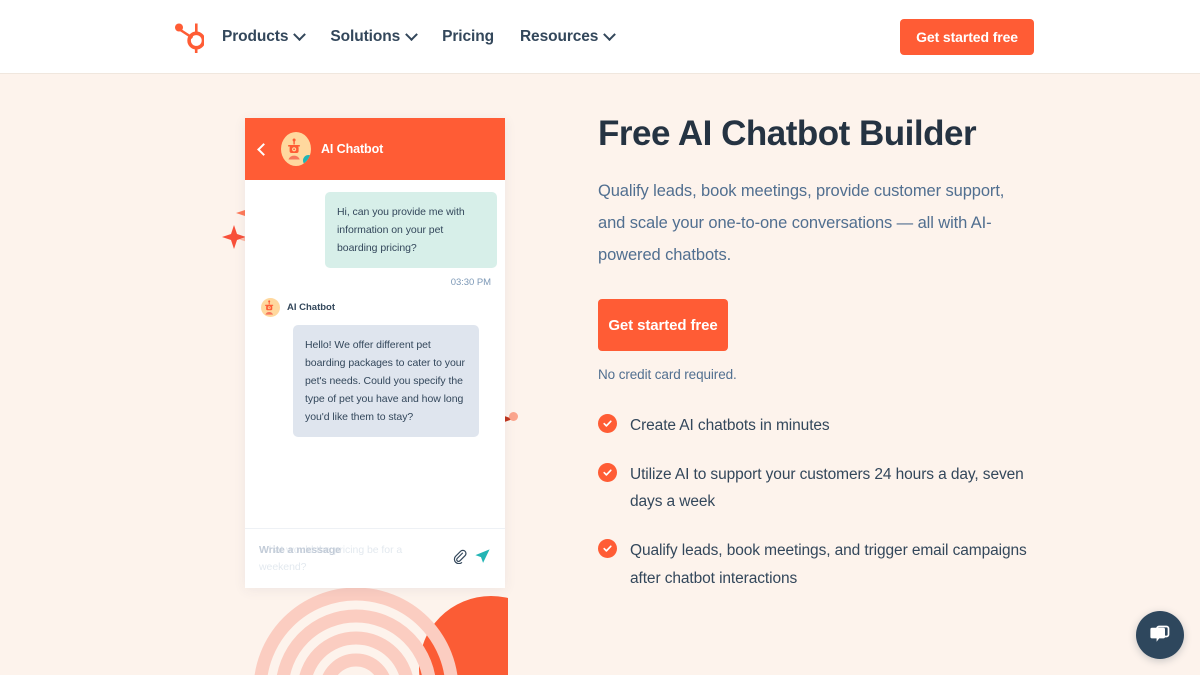 This screenshot has width=1200, height=675. What do you see at coordinates (300, 549) in the screenshot?
I see `chat-input-placeholder: Write a message` at bounding box center [300, 549].